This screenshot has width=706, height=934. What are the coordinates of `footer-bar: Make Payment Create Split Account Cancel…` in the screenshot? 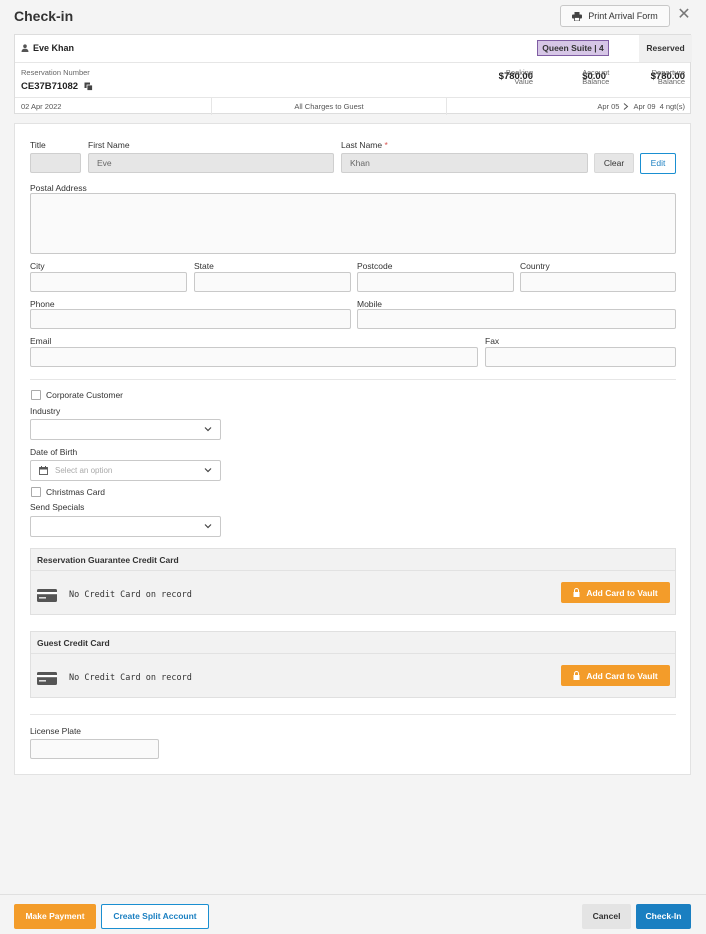 It's located at (353, 914).